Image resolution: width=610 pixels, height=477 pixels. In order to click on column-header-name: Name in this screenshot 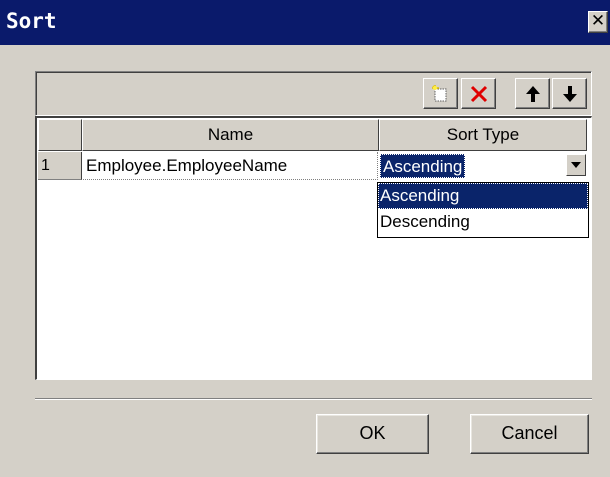, I will do `click(230, 135)`.